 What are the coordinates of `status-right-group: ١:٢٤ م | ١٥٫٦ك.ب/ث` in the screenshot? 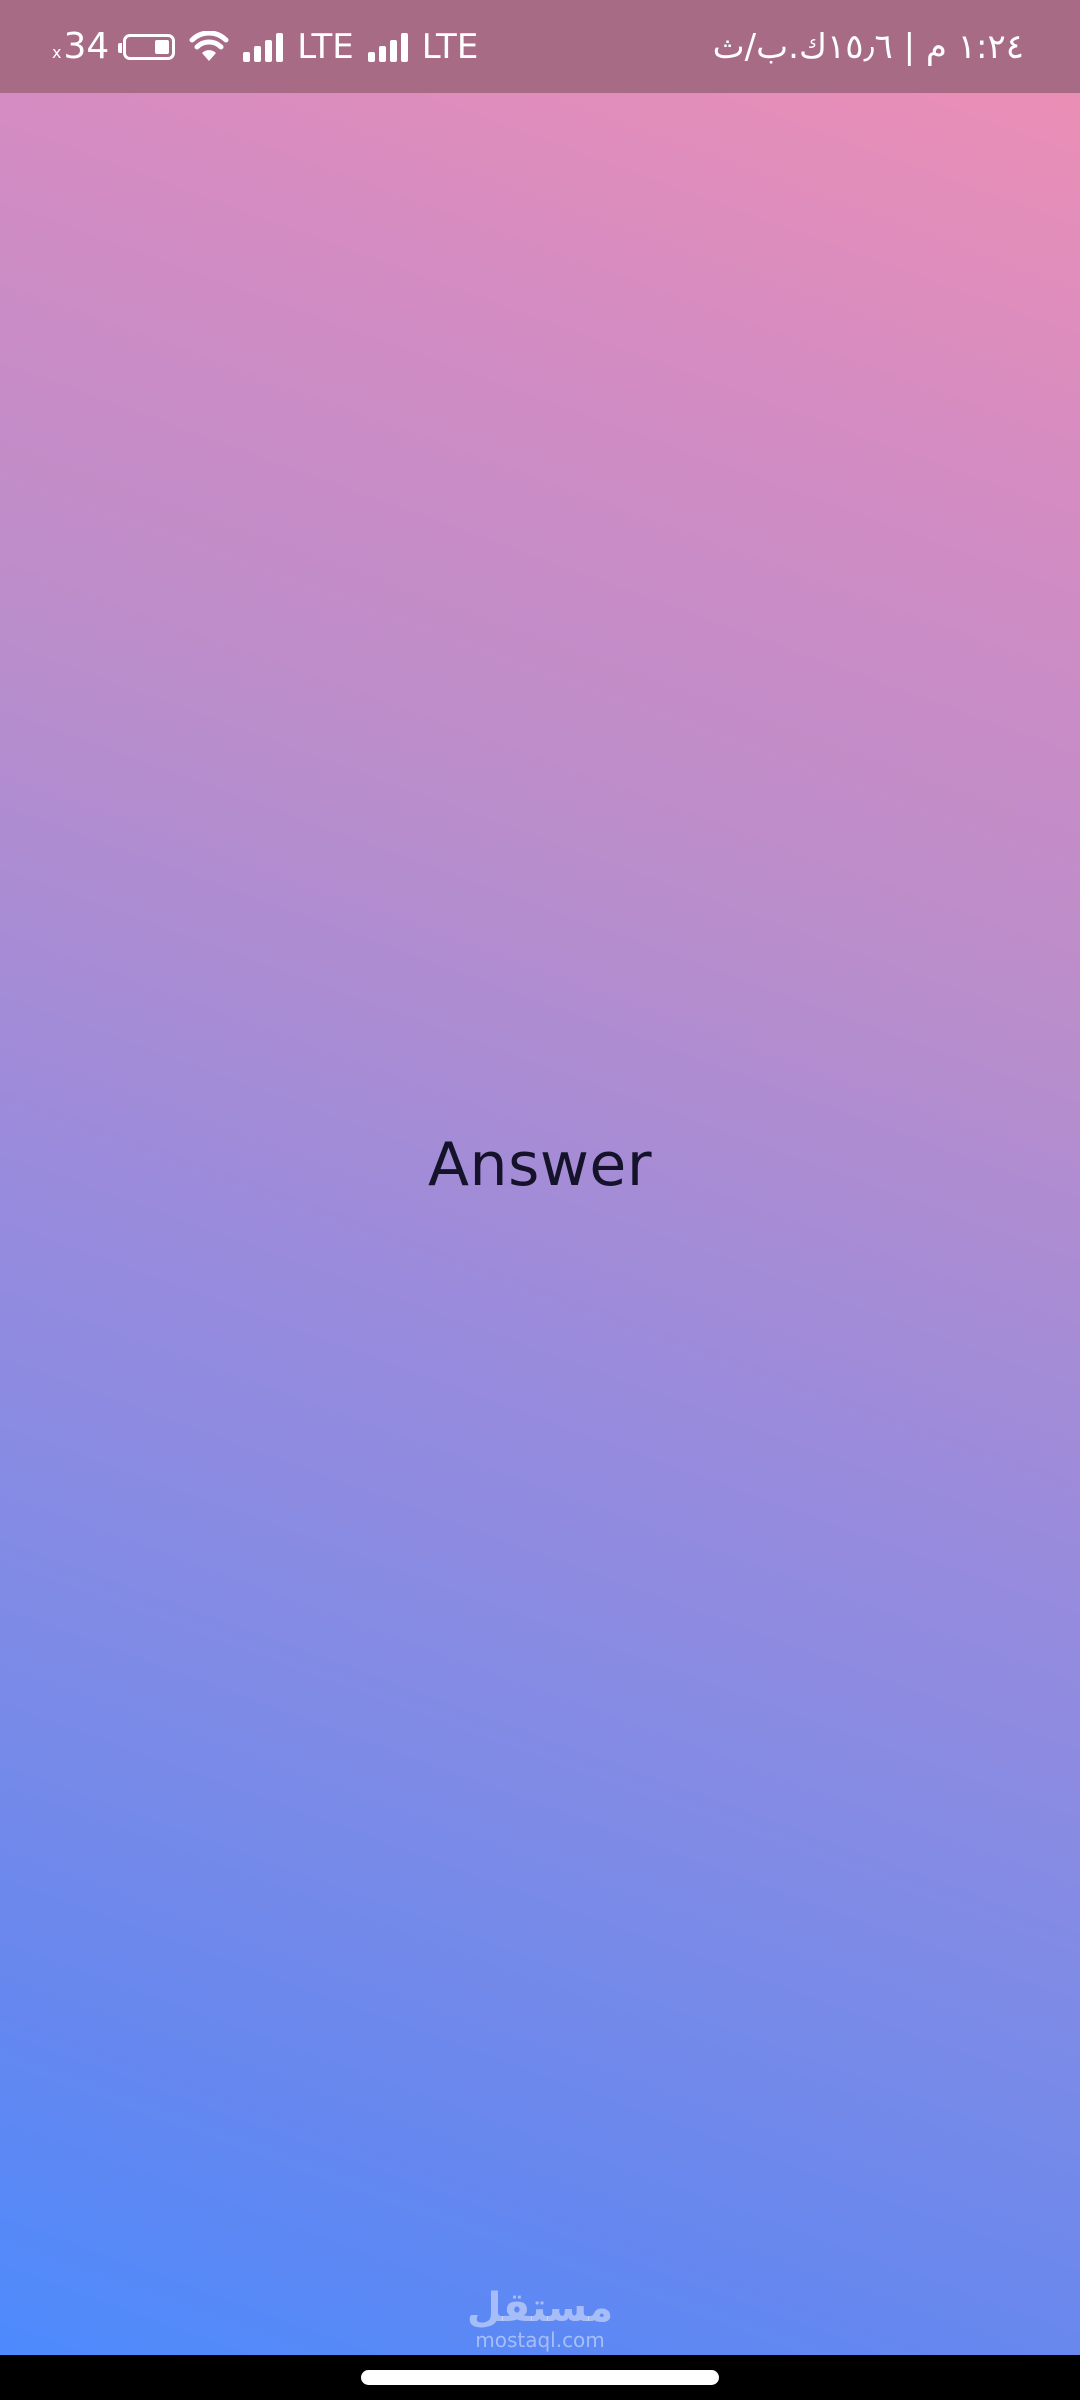 It's located at (868, 46).